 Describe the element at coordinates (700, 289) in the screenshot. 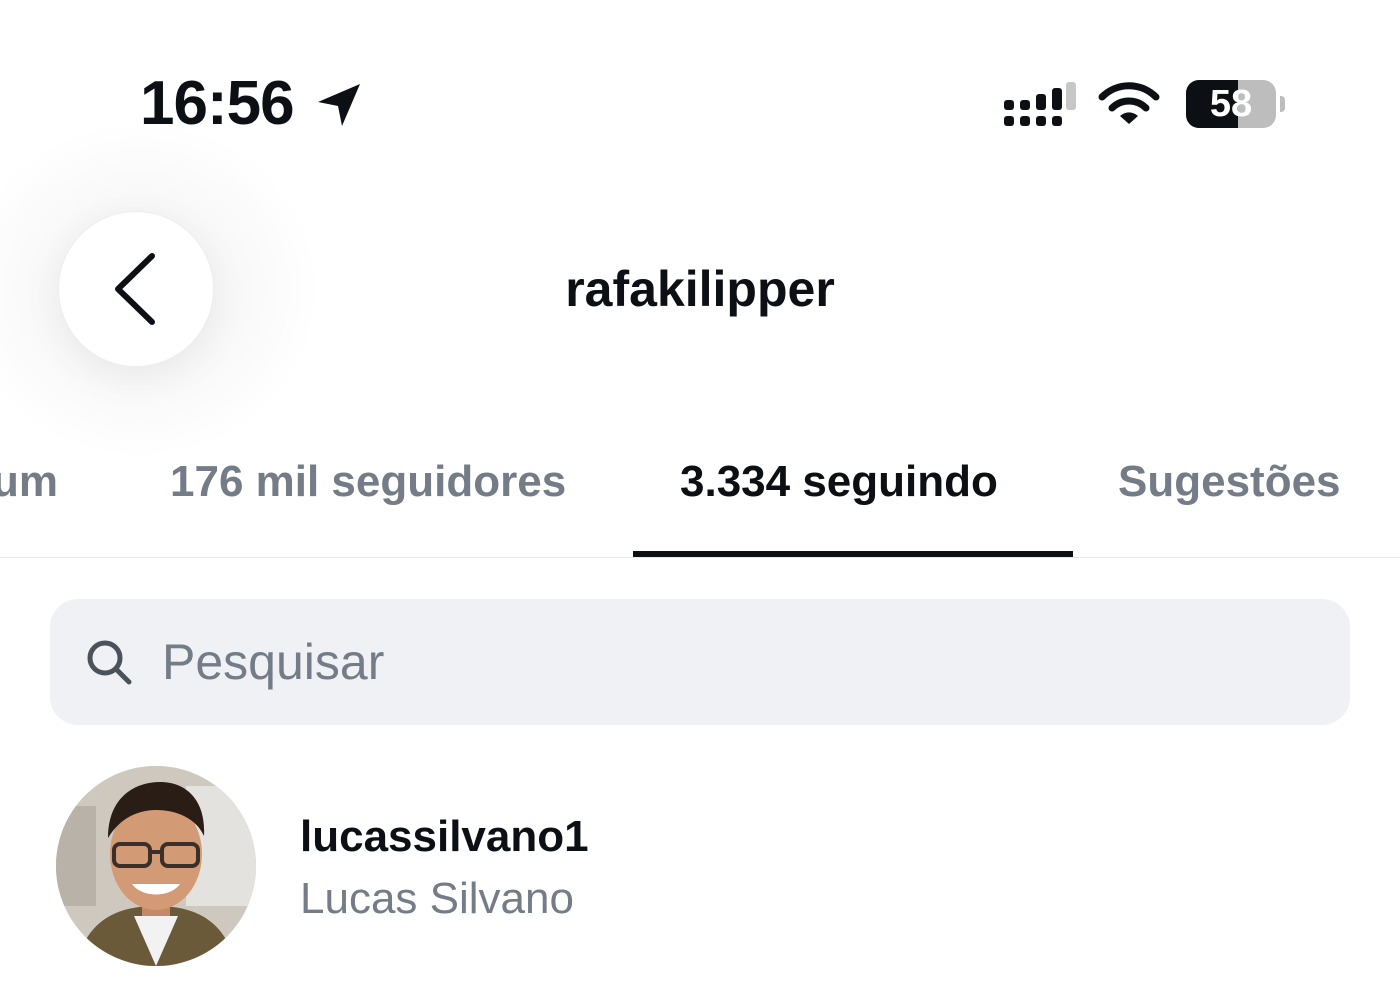

I see `page-title: rafakilipper` at that location.